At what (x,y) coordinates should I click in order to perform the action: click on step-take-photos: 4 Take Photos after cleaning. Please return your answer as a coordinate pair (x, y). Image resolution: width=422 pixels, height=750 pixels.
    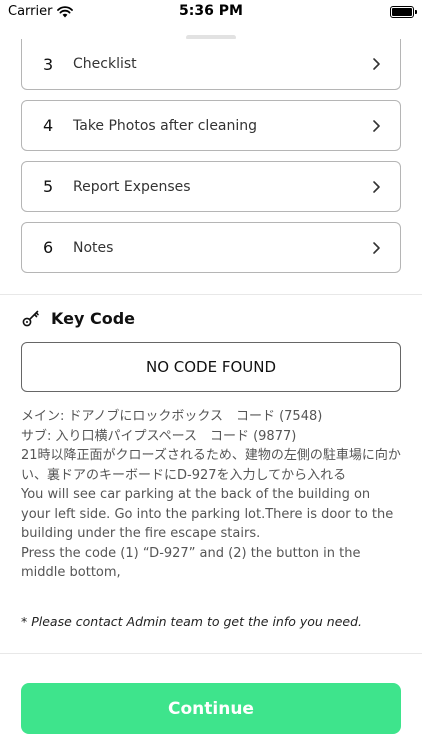
    Looking at the image, I should click on (211, 125).